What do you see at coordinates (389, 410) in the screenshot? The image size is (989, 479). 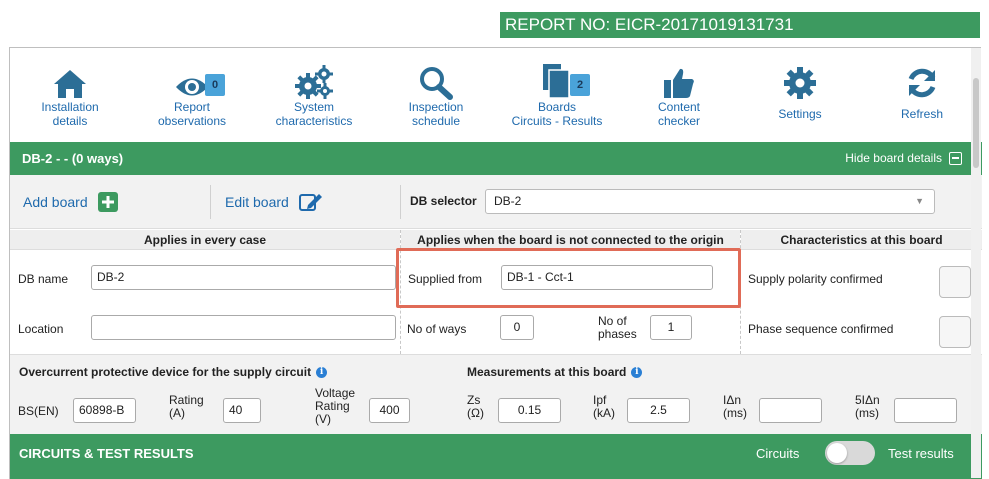 I see `voltage-field: 400` at bounding box center [389, 410].